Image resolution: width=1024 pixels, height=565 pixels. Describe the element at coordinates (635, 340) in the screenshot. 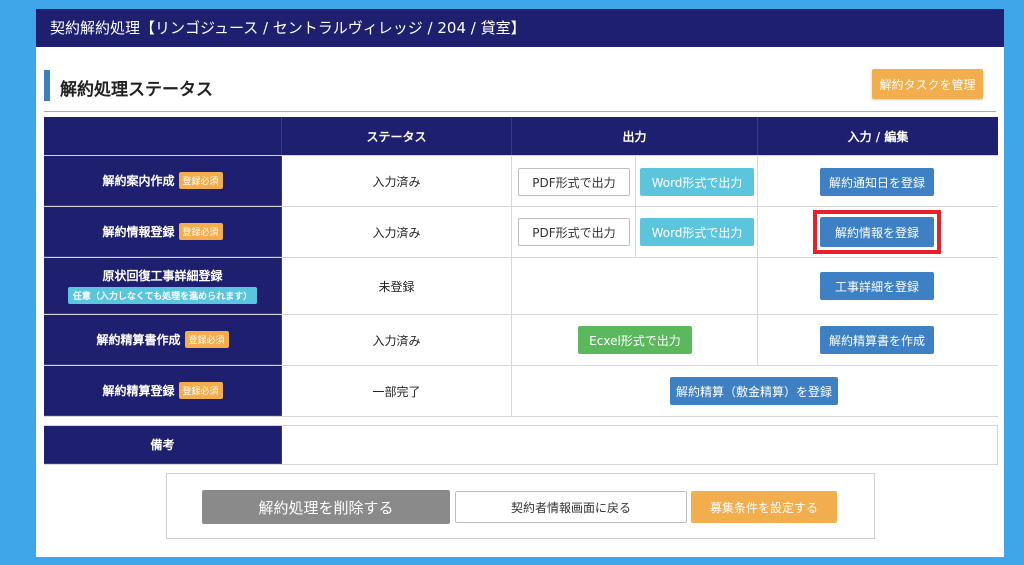

I see `excel-export-button: Ecxel形式で出力` at that location.